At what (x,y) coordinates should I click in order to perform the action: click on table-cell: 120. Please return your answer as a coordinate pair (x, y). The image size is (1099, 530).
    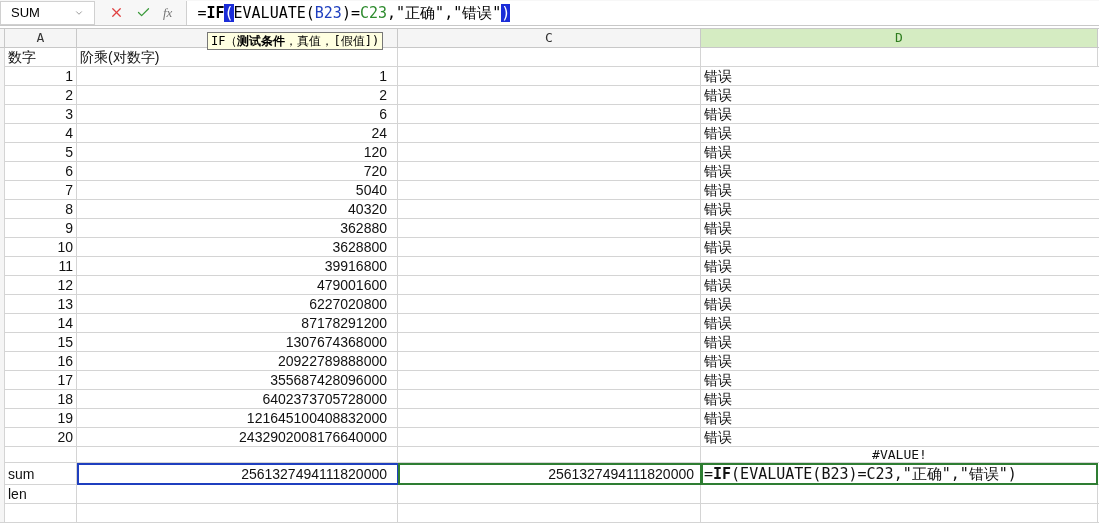
    Looking at the image, I should click on (237, 152).